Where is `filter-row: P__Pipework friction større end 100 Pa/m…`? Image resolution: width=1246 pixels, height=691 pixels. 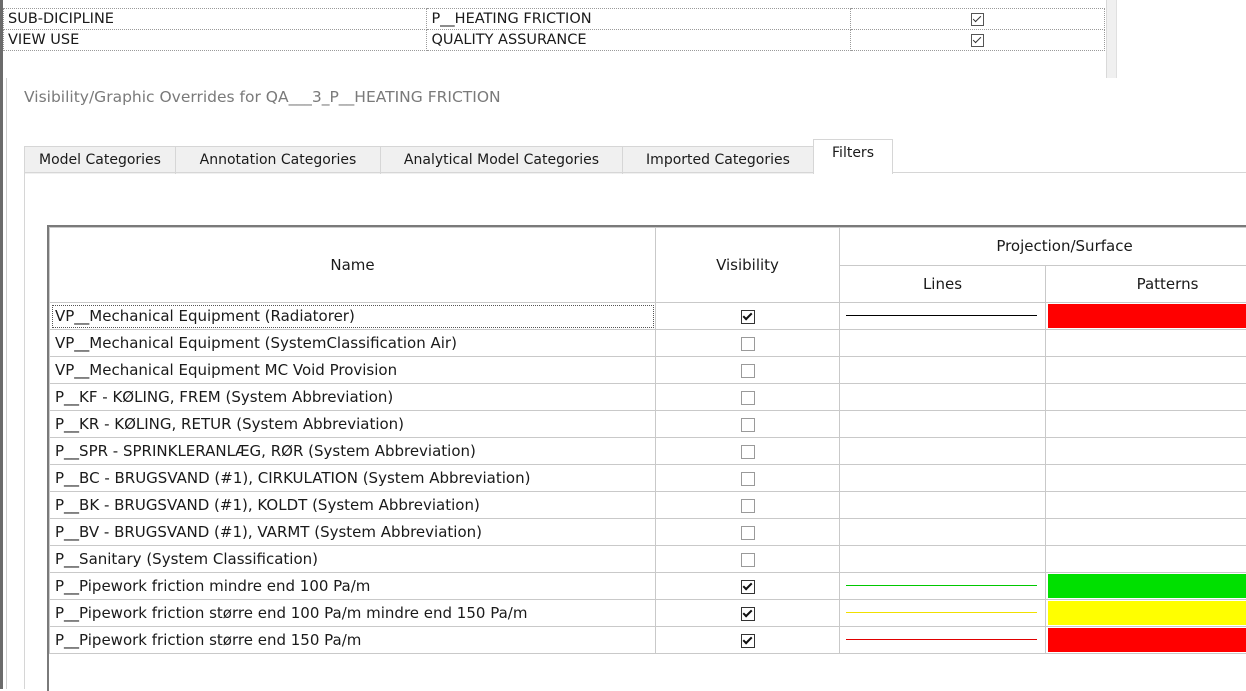
filter-row: P__Pipework friction større end 100 Pa/m… is located at coordinates (648, 613).